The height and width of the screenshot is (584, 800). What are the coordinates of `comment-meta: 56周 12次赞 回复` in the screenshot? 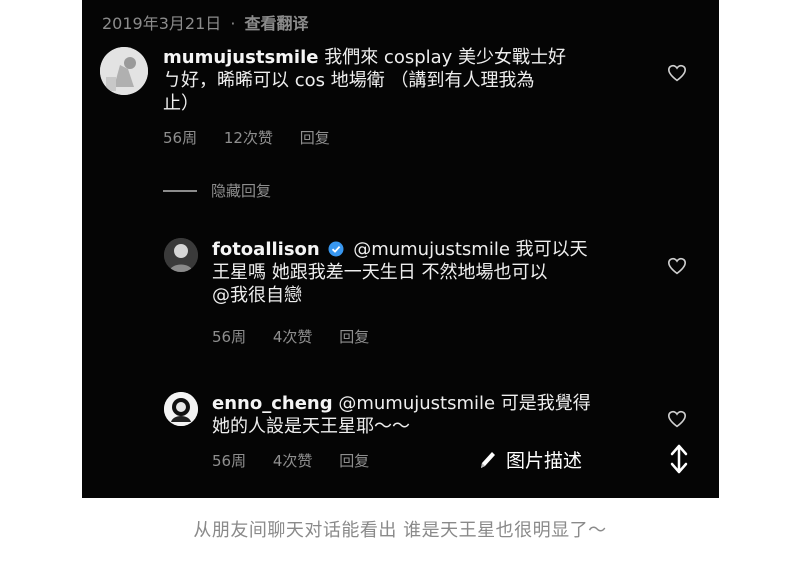 It's located at (246, 137).